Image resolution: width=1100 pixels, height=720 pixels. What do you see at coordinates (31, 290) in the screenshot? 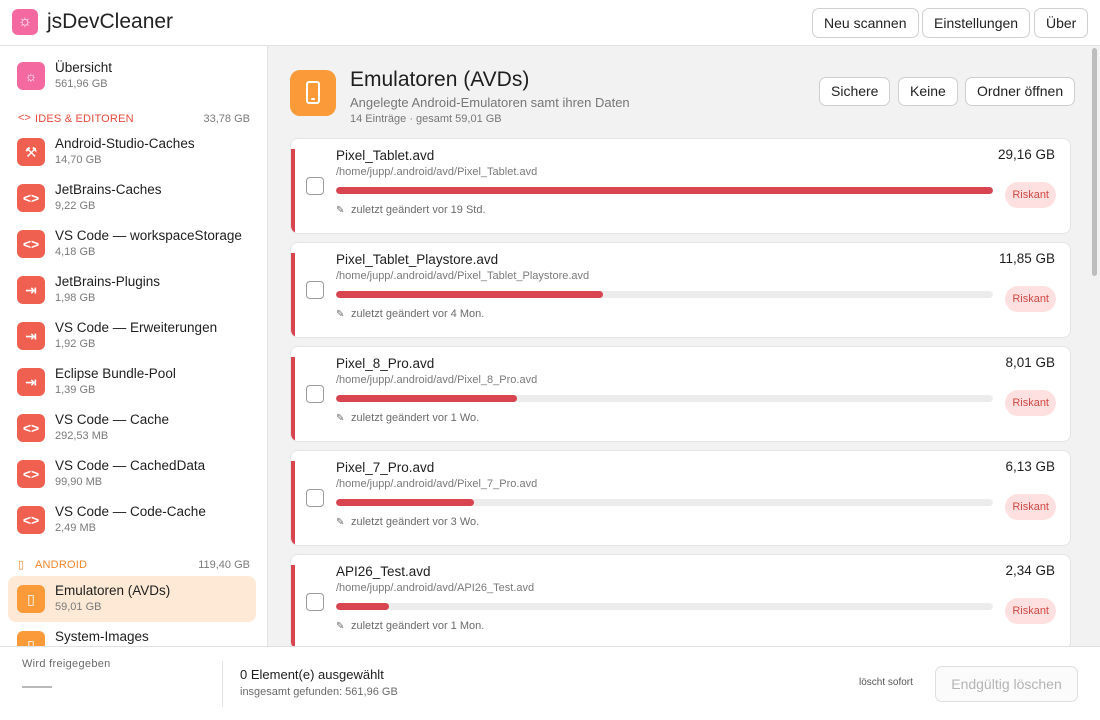
I see `plugin-icon: ⇥` at bounding box center [31, 290].